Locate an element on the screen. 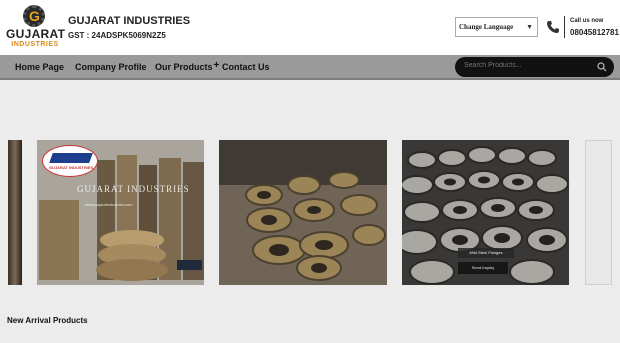  logo-word-industries: INDUSTRIES is located at coordinates (35, 44).